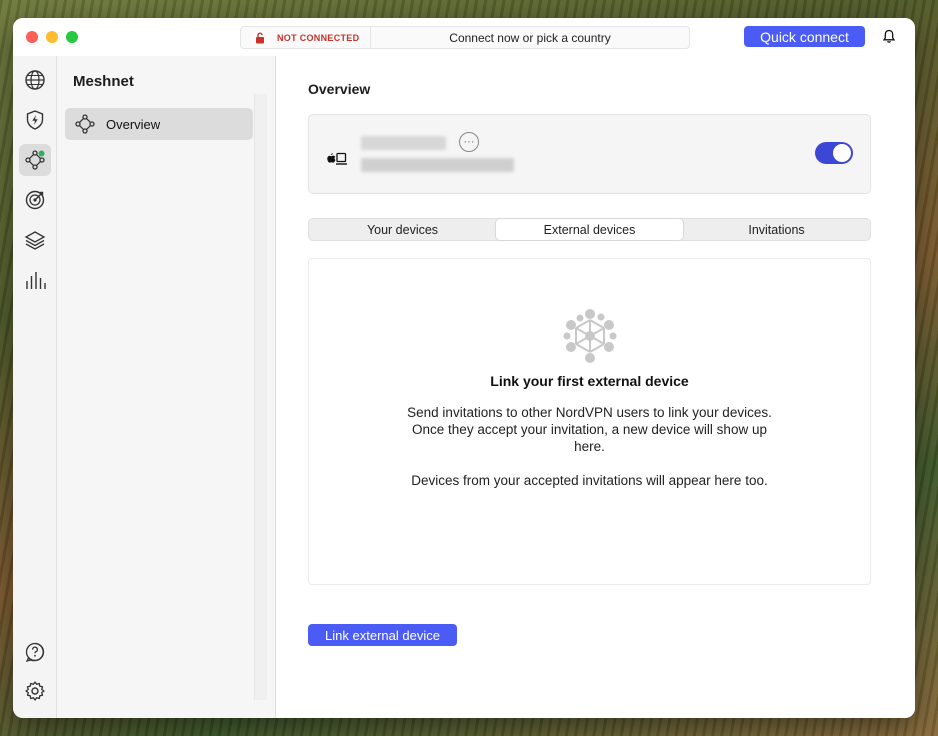 This screenshot has height=736, width=938. What do you see at coordinates (32, 37) in the screenshot?
I see `close-window-button` at bounding box center [32, 37].